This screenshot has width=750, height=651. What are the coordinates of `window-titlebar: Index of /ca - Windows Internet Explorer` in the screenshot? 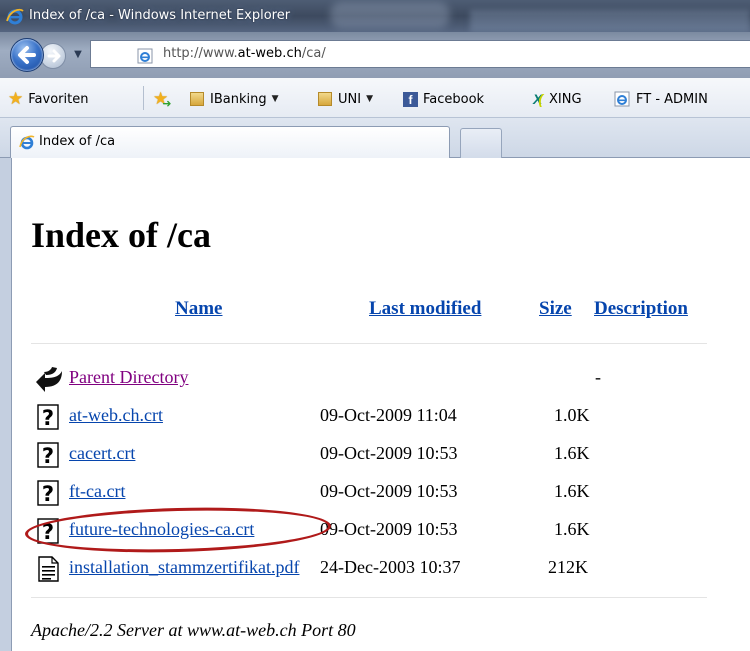 It's located at (375, 16).